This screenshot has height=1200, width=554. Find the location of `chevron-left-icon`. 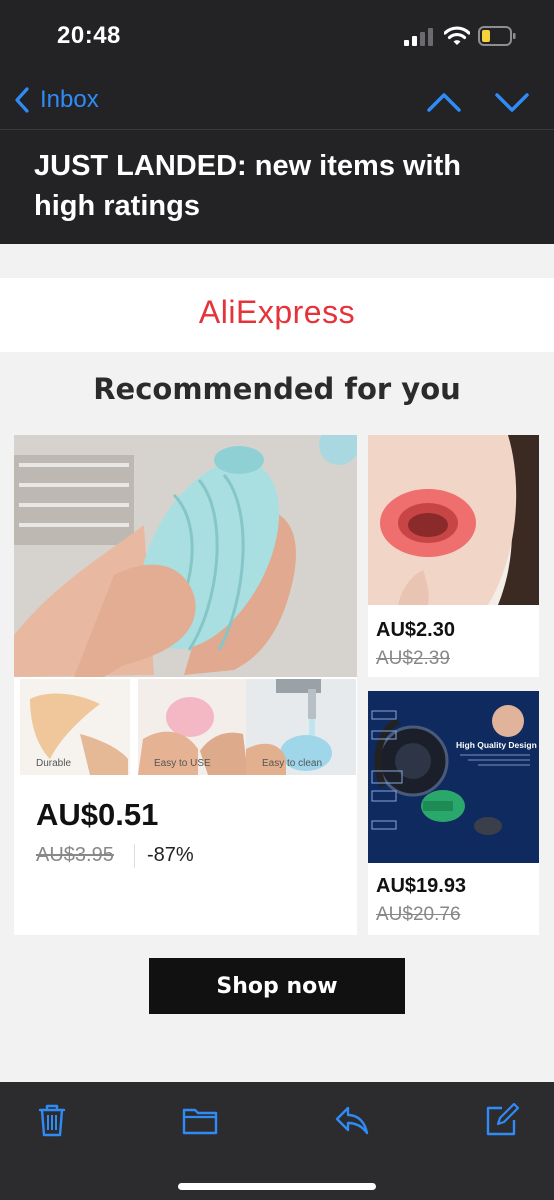

chevron-left-icon is located at coordinates (22, 100).